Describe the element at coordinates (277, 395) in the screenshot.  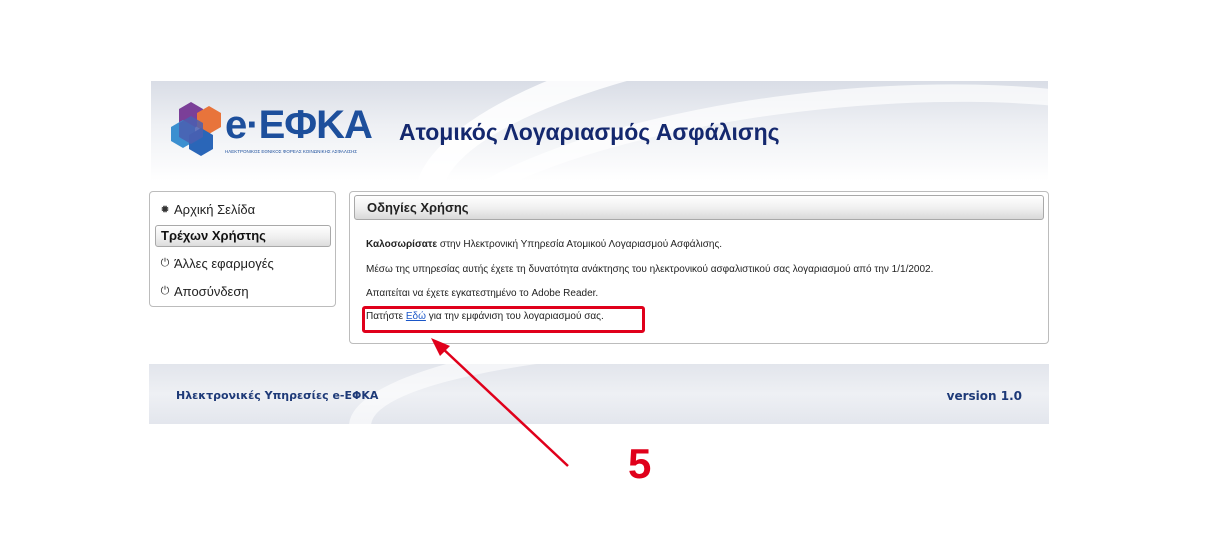
I see `footer-services-text: Ηλεκτρονικές Υπηρεσίες e-ΕΦΚΑ` at that location.